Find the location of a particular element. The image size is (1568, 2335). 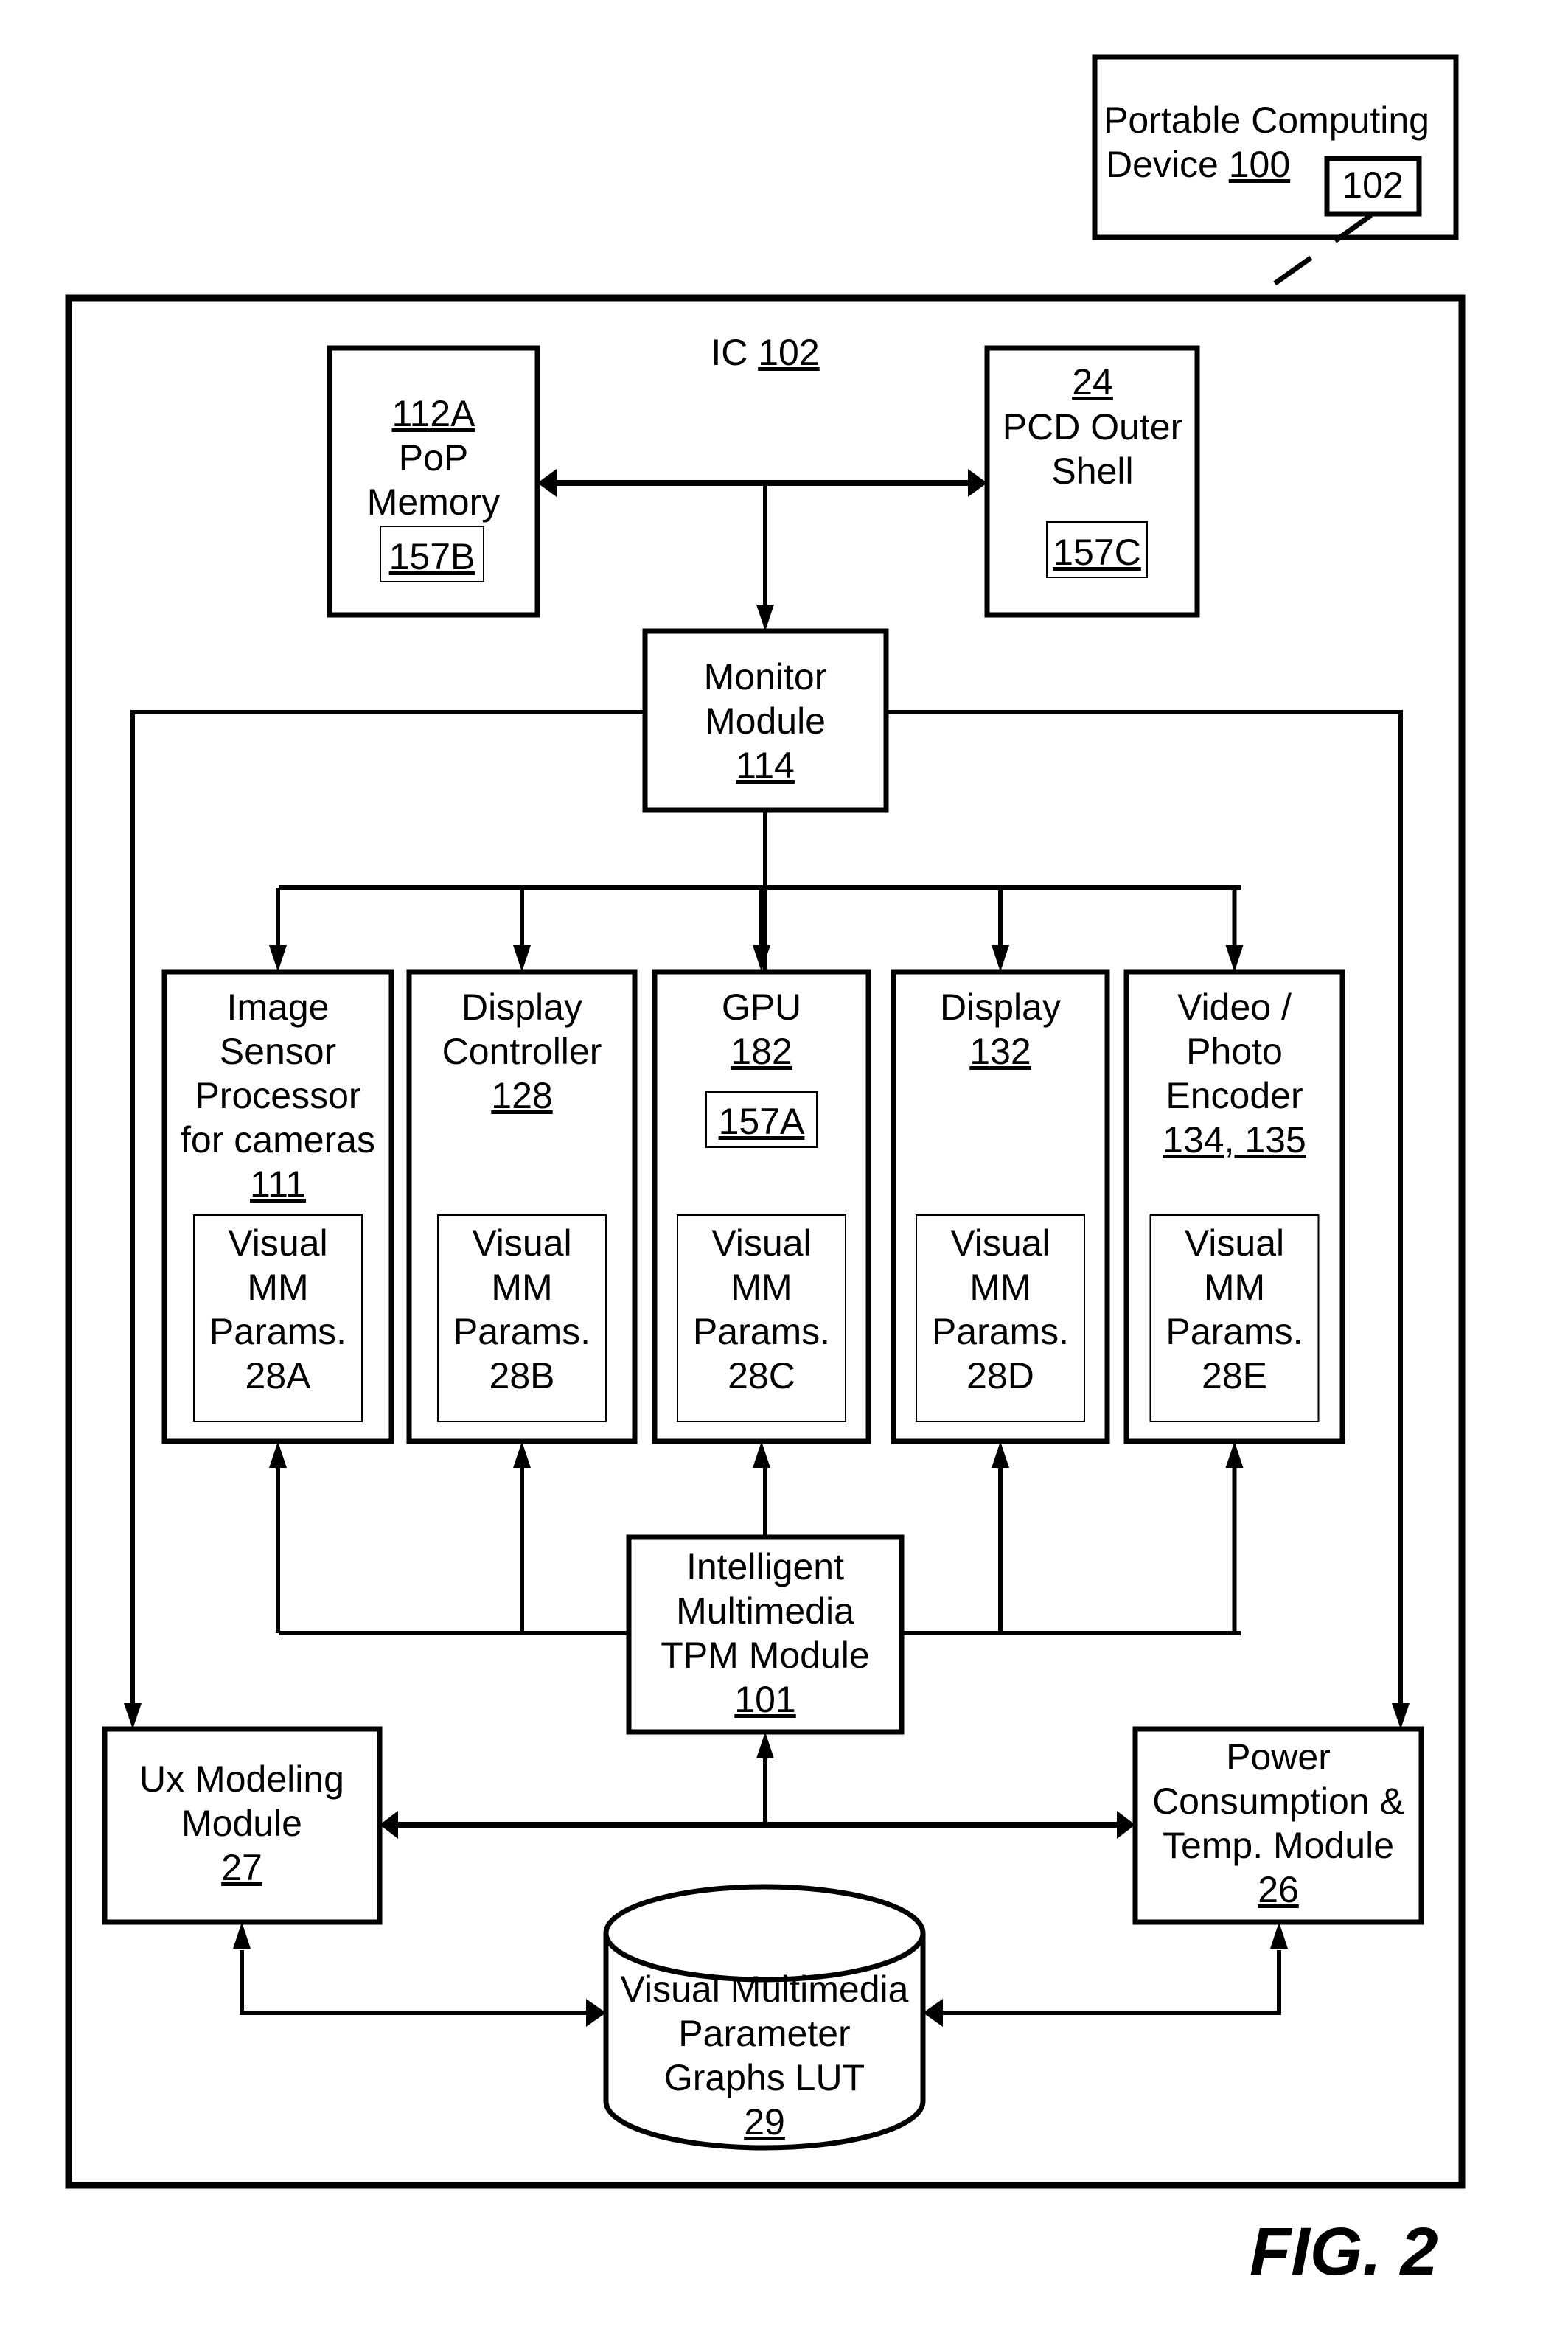

monitor-ref: 114 is located at coordinates (765, 765).